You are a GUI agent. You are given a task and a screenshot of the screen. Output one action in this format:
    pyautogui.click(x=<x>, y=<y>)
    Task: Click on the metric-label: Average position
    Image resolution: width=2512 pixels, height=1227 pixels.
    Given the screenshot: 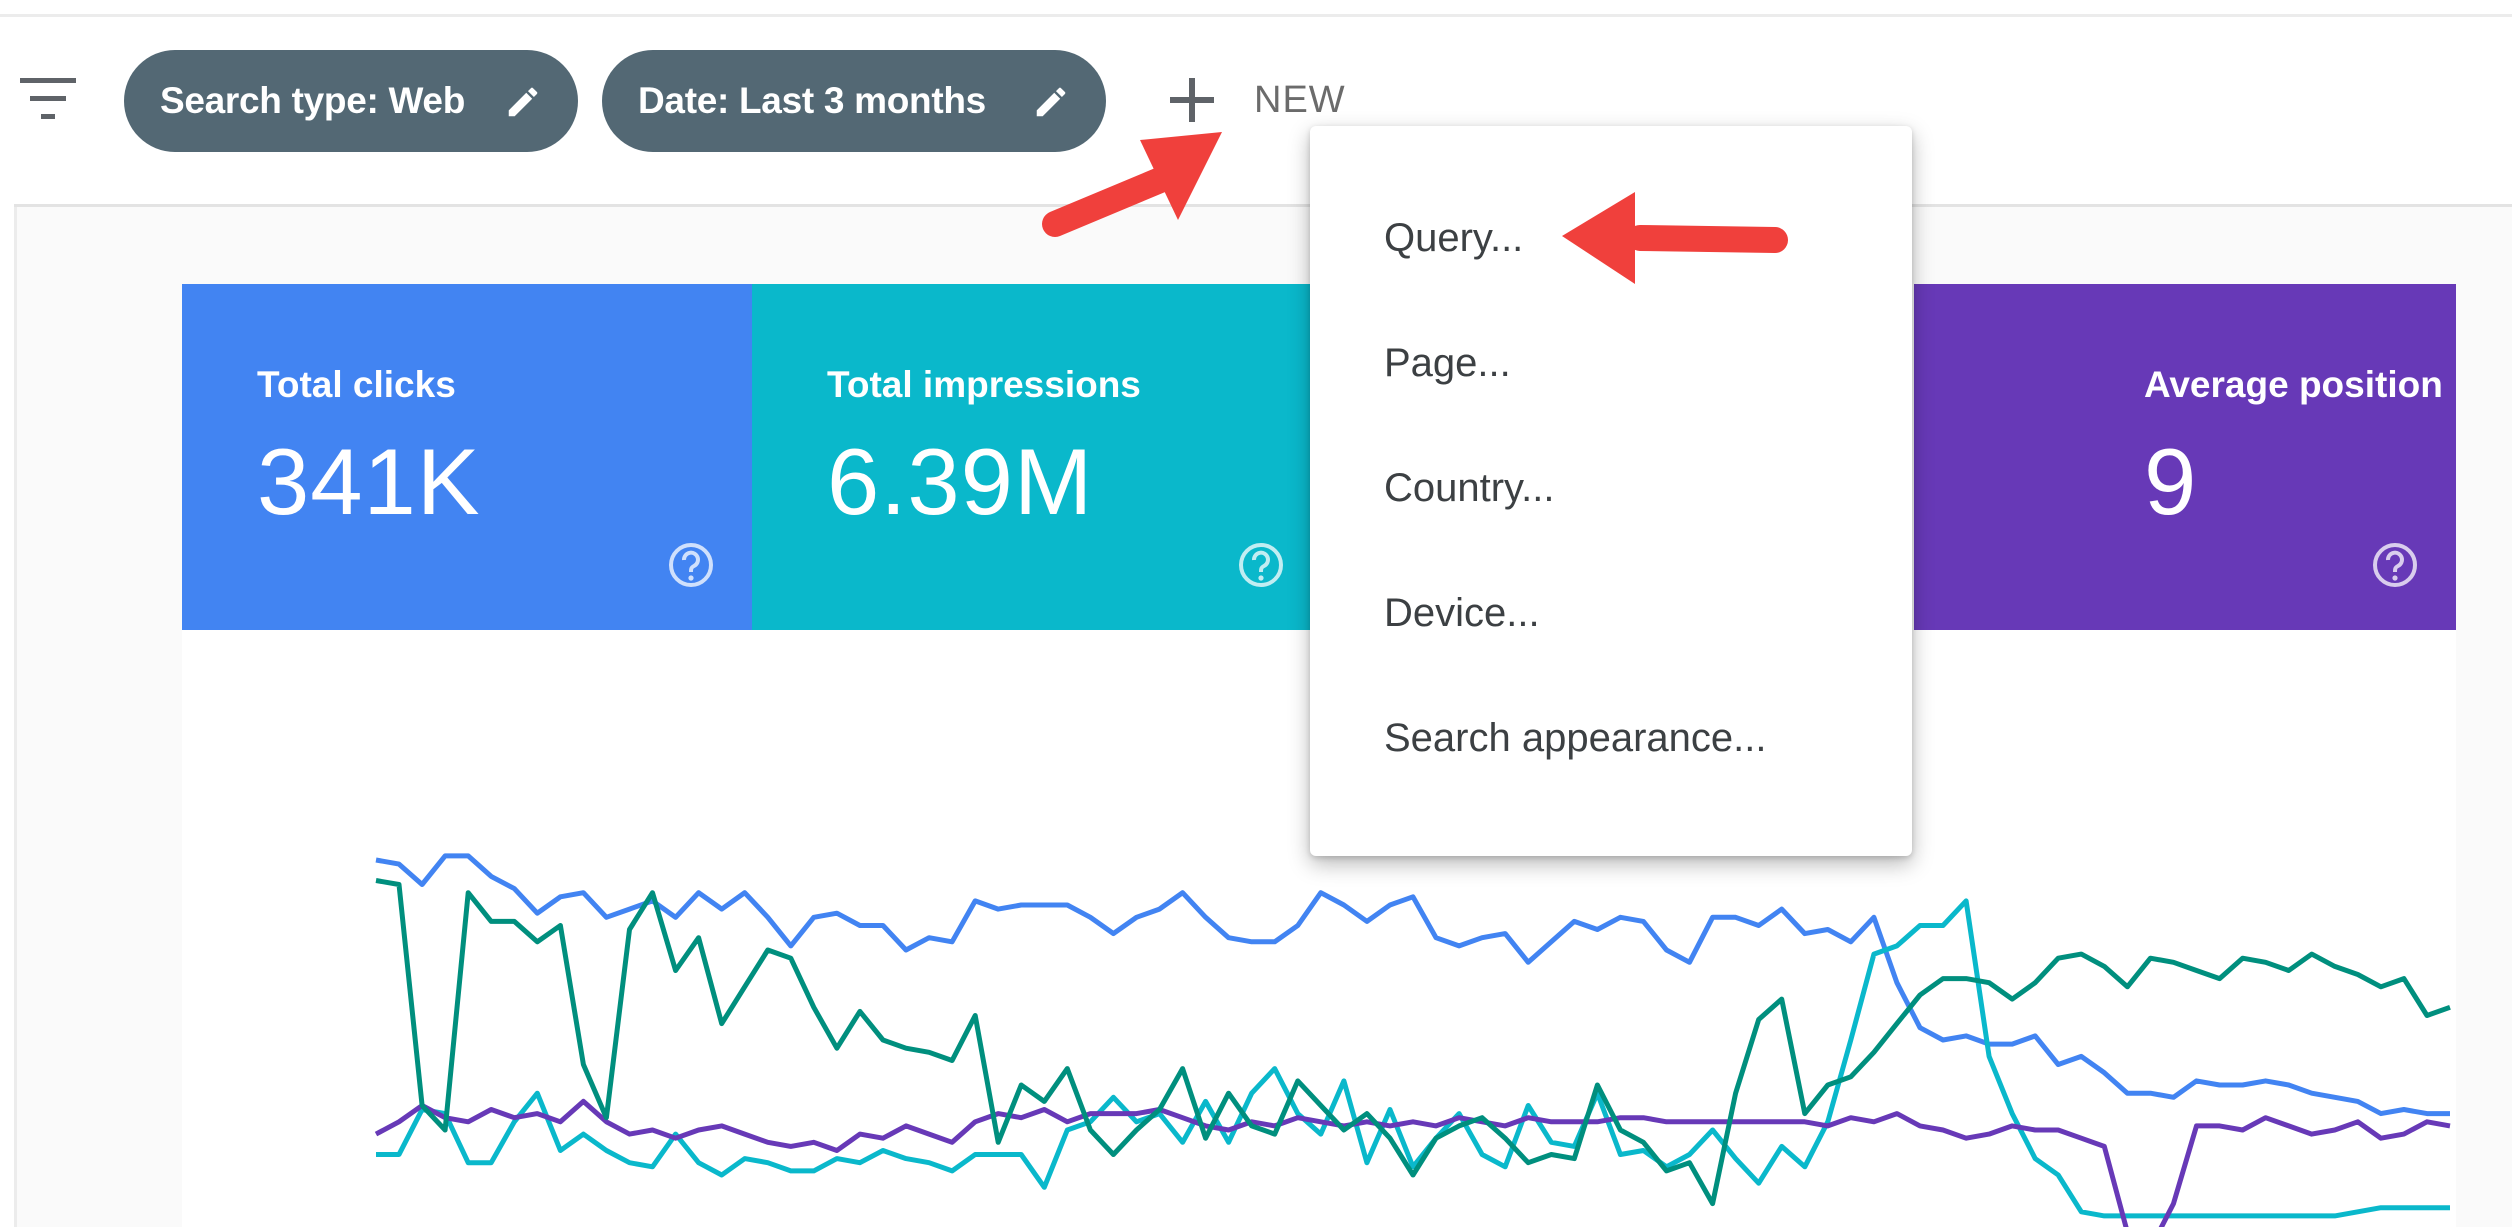 What is the action you would take?
    pyautogui.click(x=2293, y=384)
    